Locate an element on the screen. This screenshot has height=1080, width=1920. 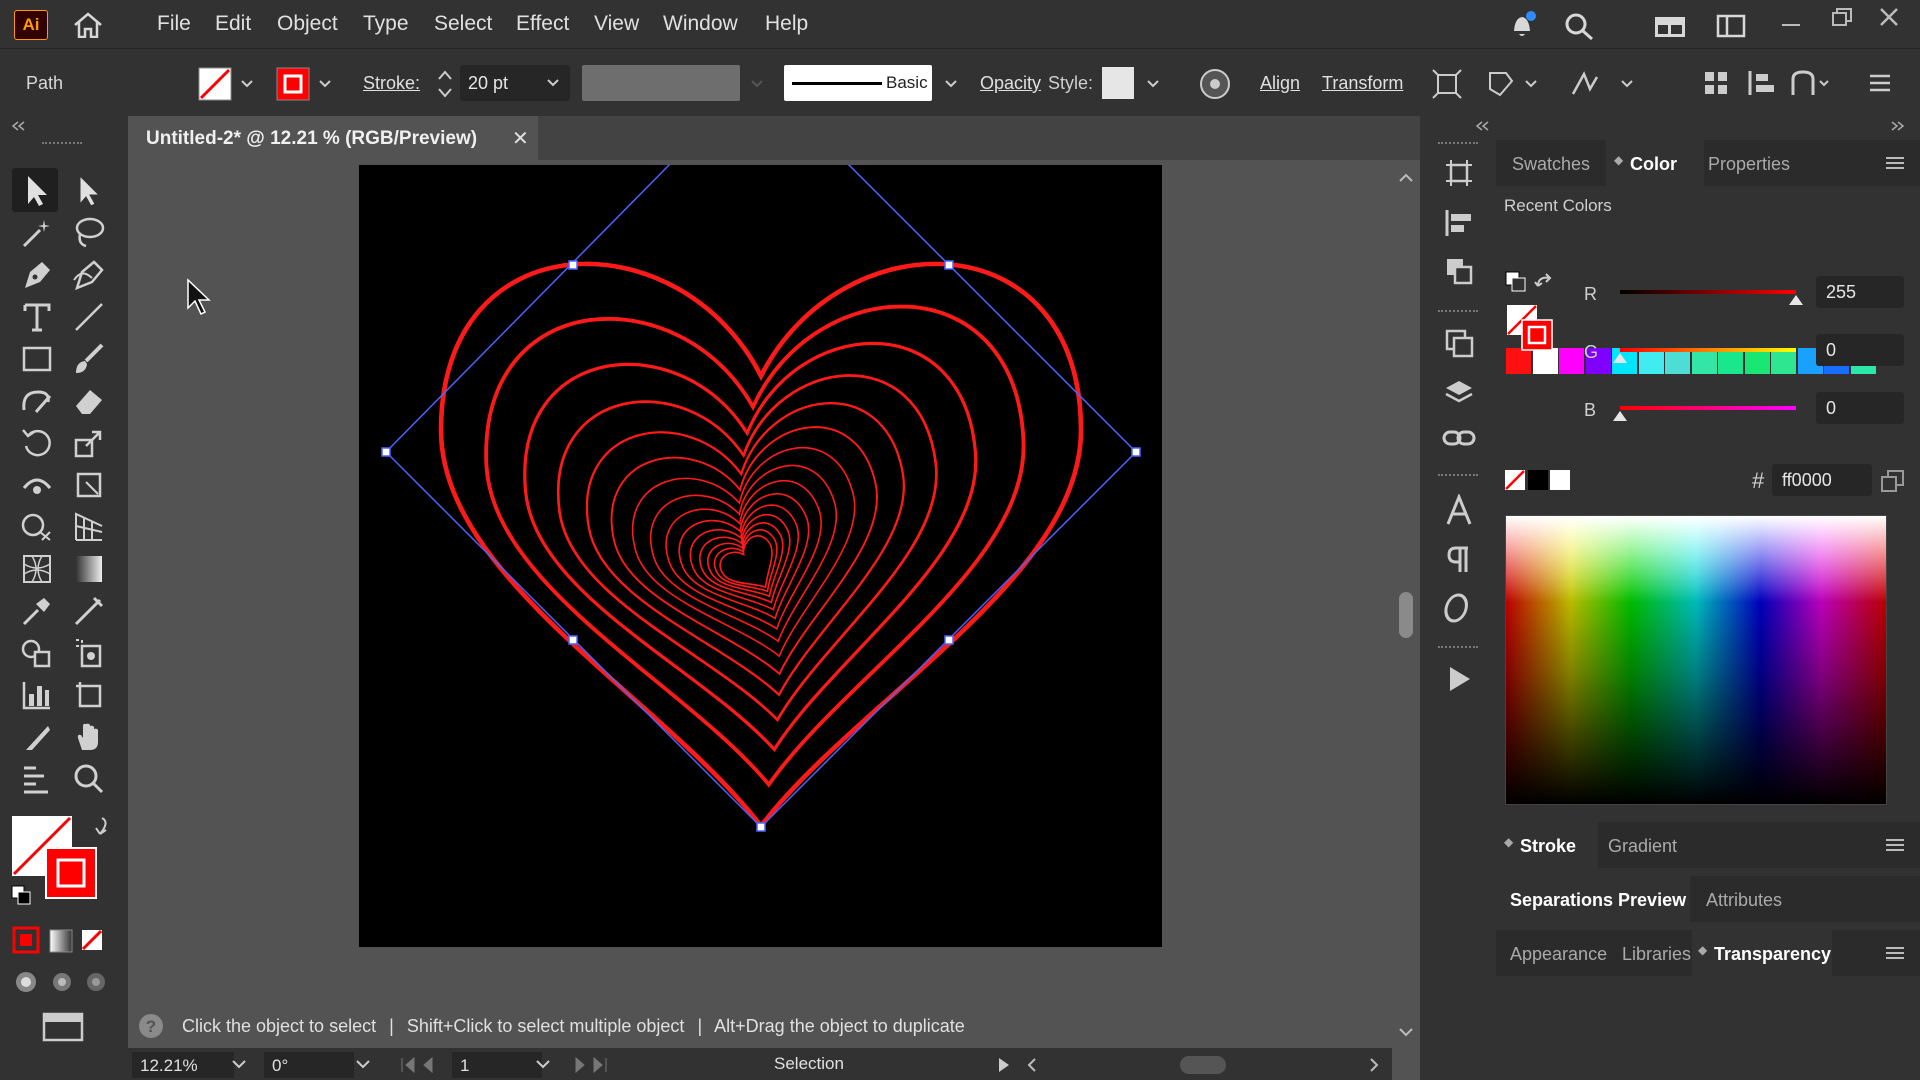
fill-dropdown-chevron-icon is located at coordinates (247, 84).